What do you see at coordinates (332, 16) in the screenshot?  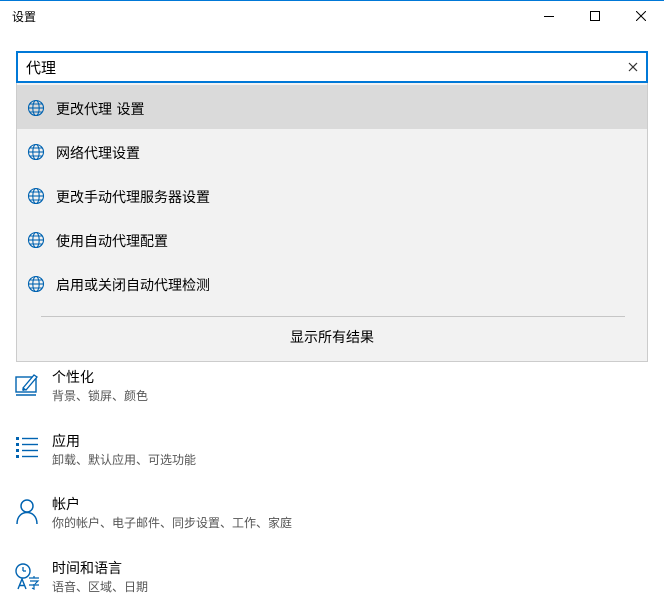 I see `title-bar: 设置` at bounding box center [332, 16].